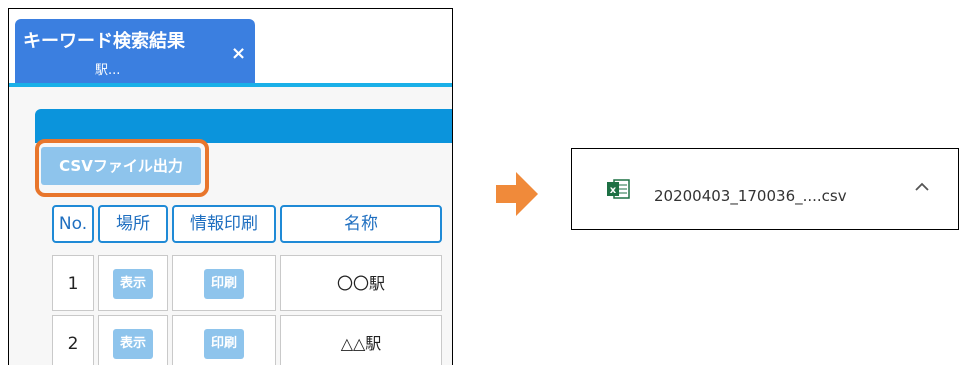  What do you see at coordinates (750, 196) in the screenshot?
I see `download-filename: 20200403_170036_....csv` at bounding box center [750, 196].